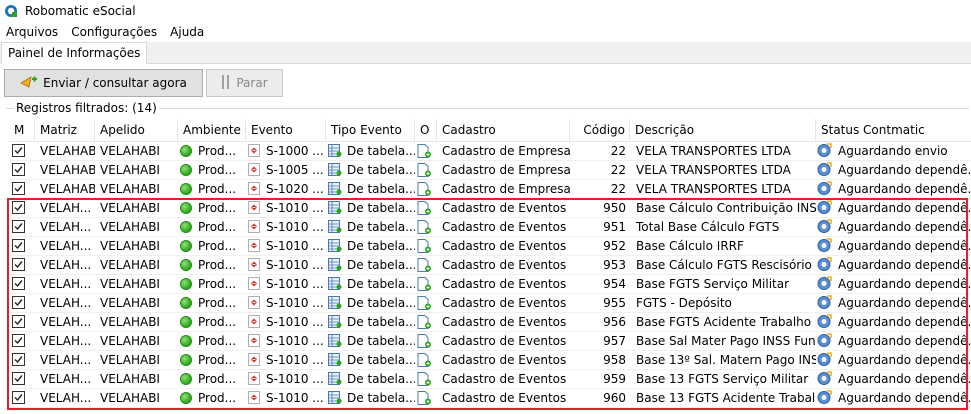 This screenshot has height=414, width=971. I want to click on col-header-o: O, so click(426, 130).